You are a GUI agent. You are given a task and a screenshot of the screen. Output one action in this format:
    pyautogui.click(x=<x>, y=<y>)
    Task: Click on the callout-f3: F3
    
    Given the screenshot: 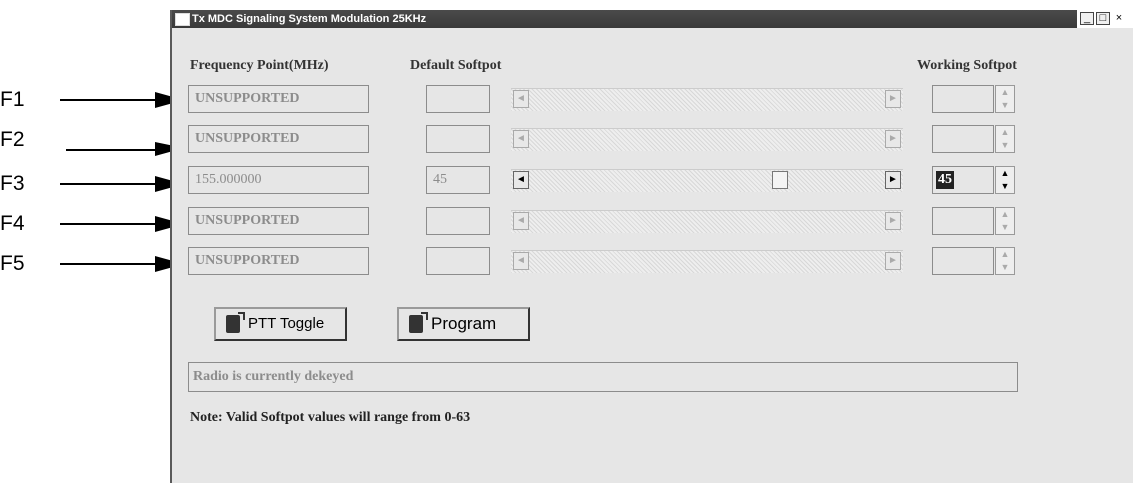 What is the action you would take?
    pyautogui.click(x=92, y=187)
    